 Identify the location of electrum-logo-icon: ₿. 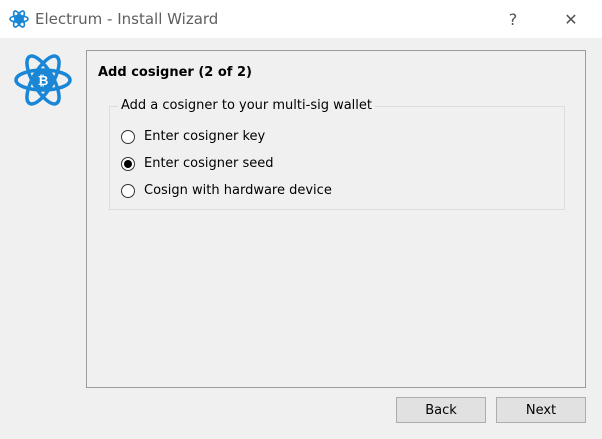
(43, 80).